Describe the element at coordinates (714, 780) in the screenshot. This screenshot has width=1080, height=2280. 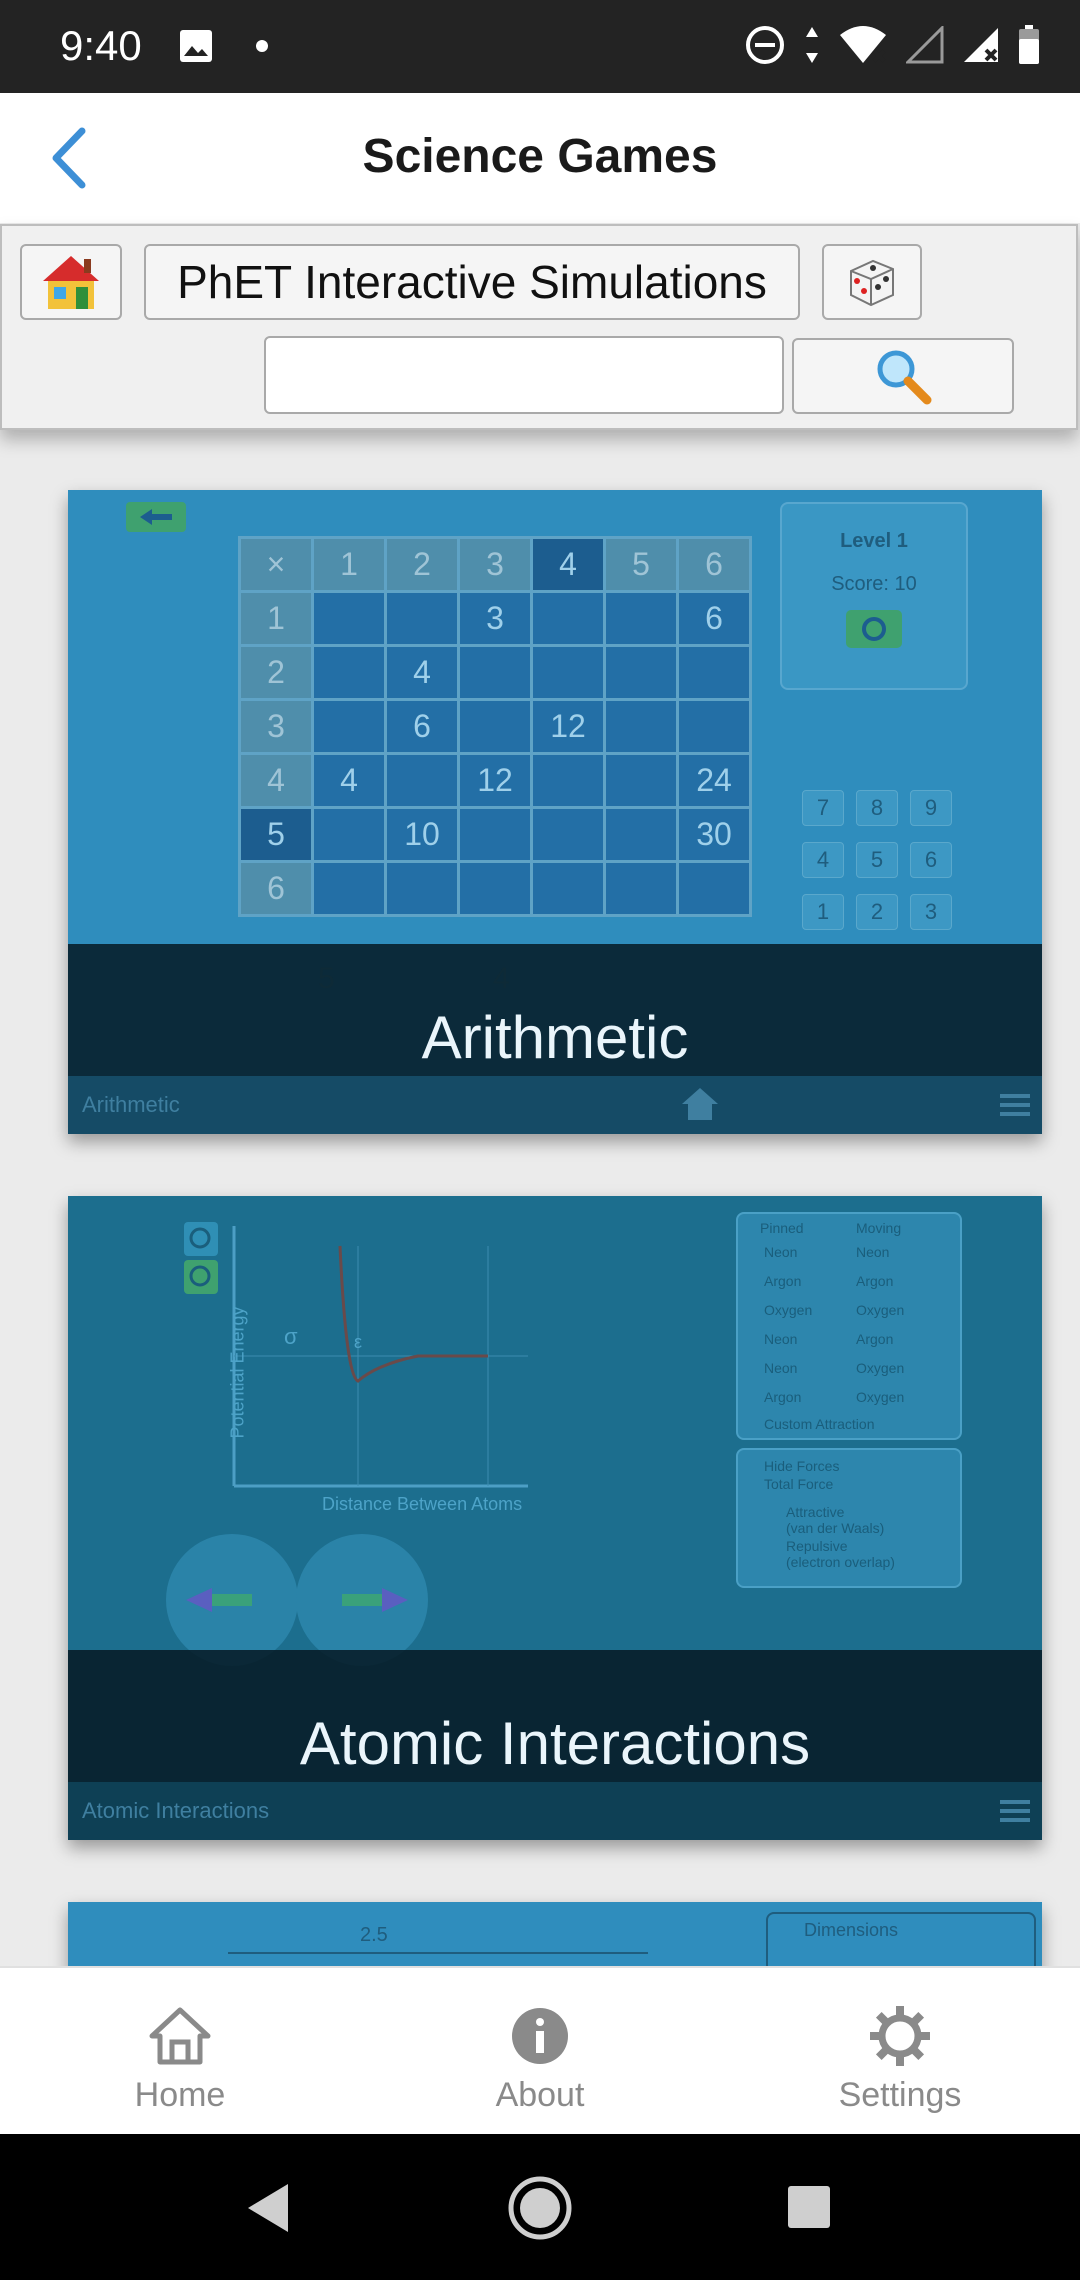
I see `grid-cell: 24` at that location.